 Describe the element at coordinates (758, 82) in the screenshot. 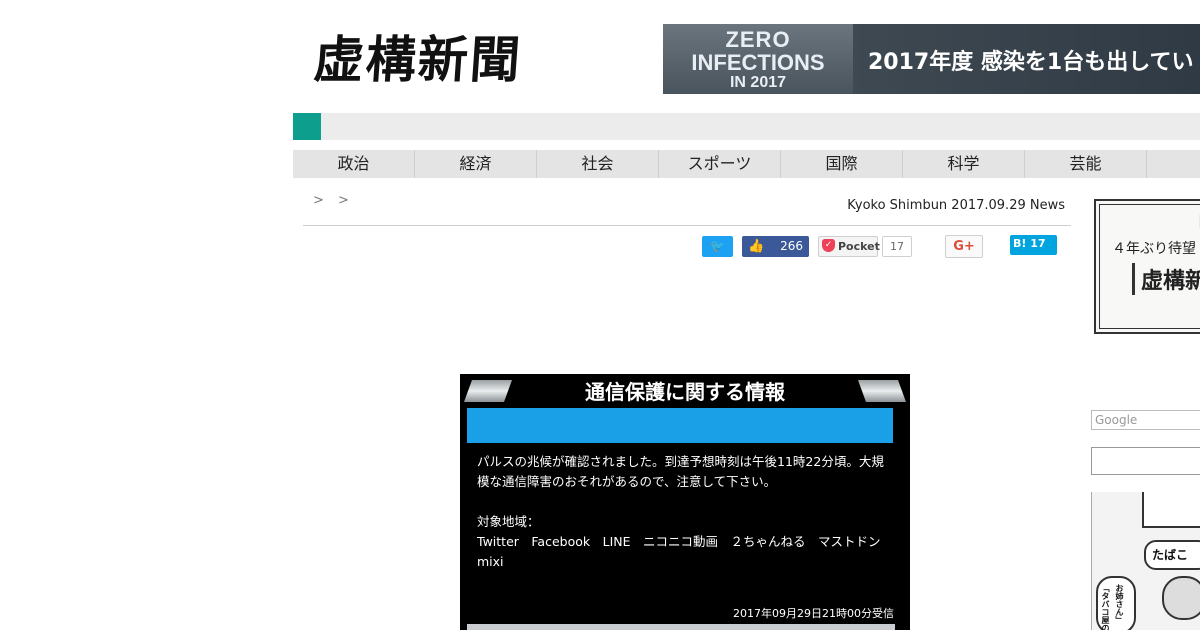

I see `banner-badge-line3: IN 2017` at that location.